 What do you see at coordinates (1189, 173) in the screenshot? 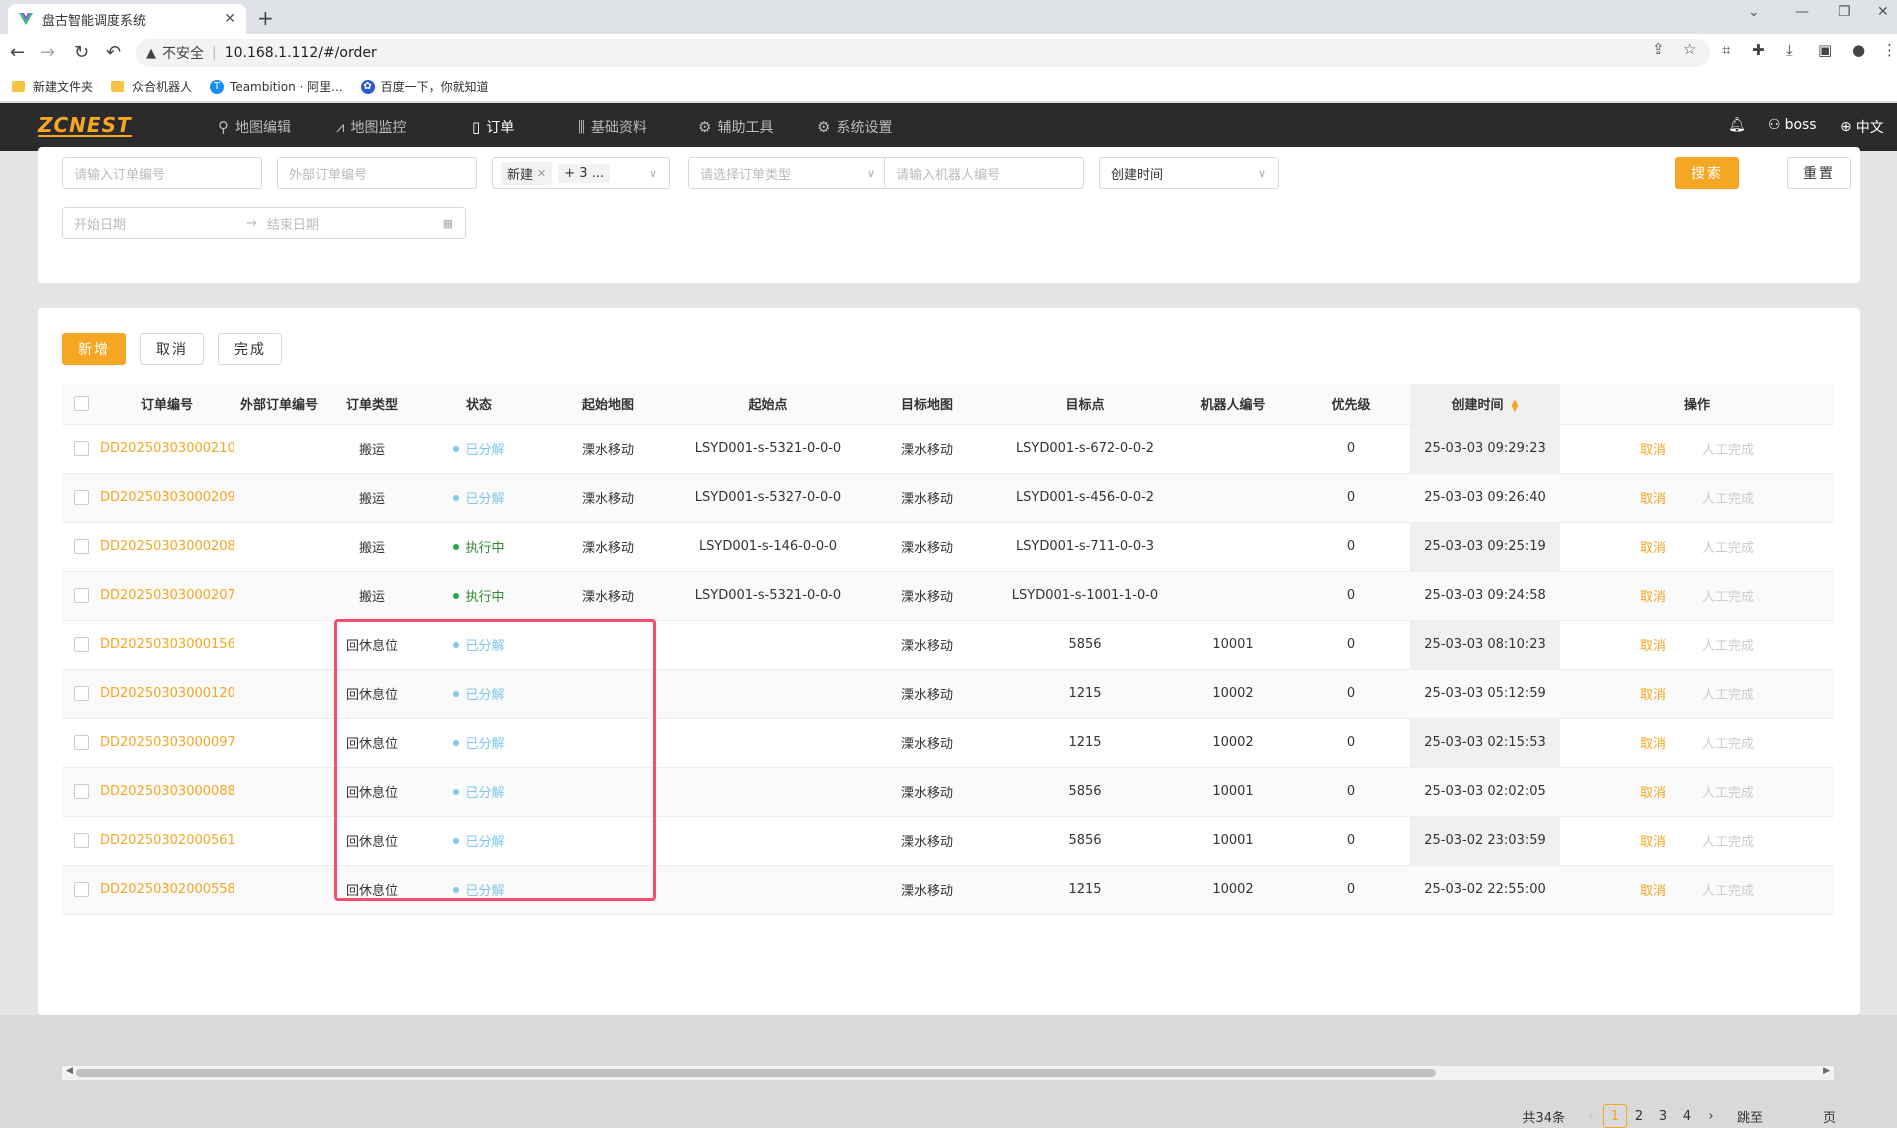
I see `time-type-select: 创建时间 ∨` at bounding box center [1189, 173].